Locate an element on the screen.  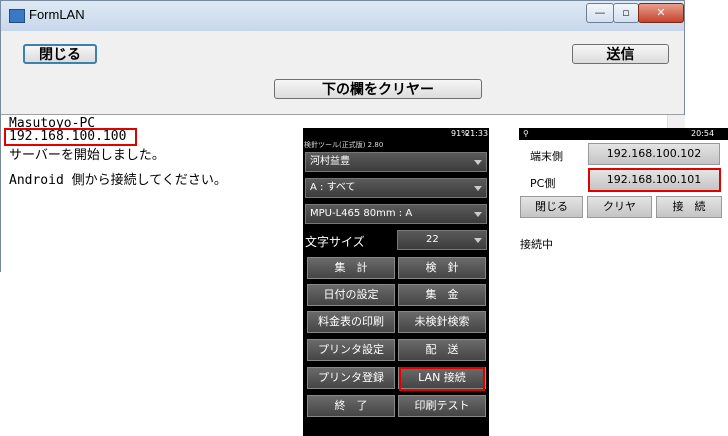
restore-button: ▫ is located at coordinates (626, 13).